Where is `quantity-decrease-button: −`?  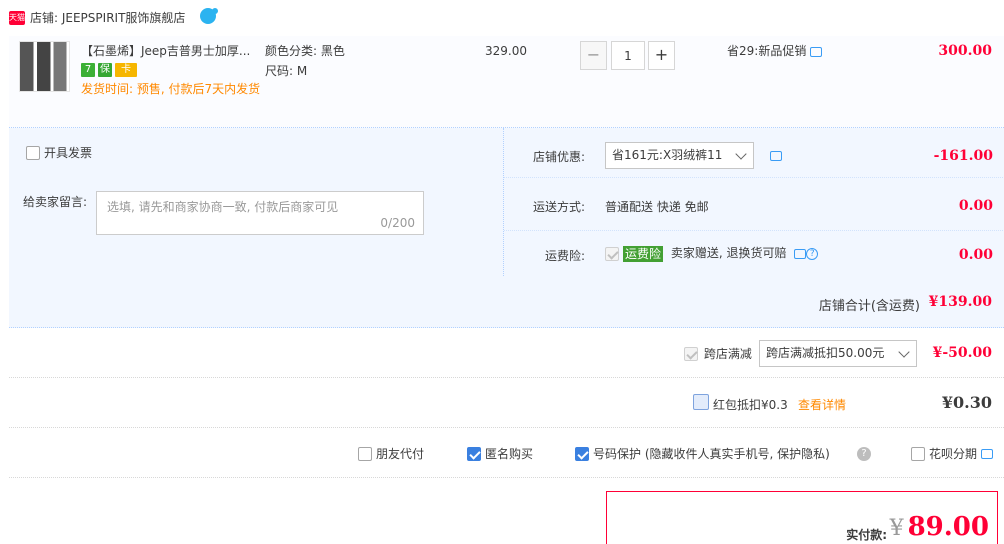
quantity-decrease-button: − is located at coordinates (593, 55).